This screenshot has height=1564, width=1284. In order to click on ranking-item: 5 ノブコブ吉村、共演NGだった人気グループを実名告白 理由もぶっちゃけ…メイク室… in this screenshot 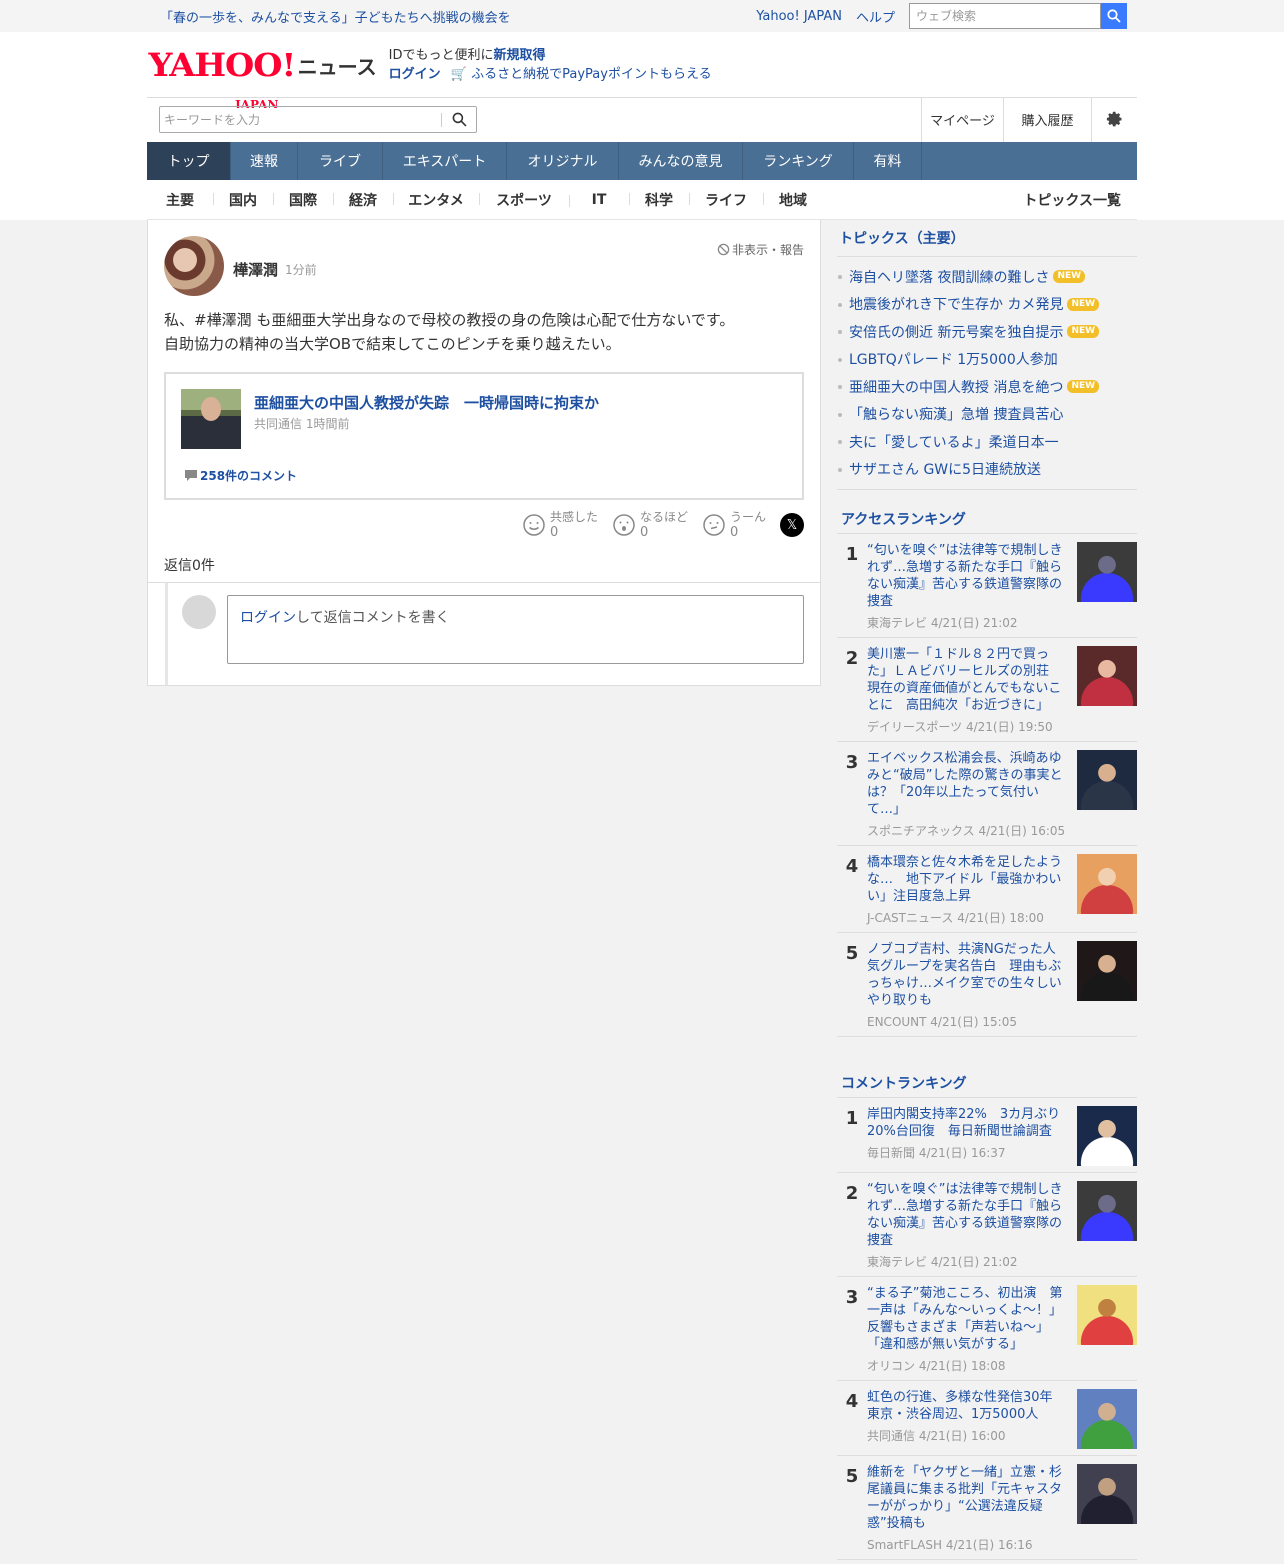, I will do `click(987, 985)`.